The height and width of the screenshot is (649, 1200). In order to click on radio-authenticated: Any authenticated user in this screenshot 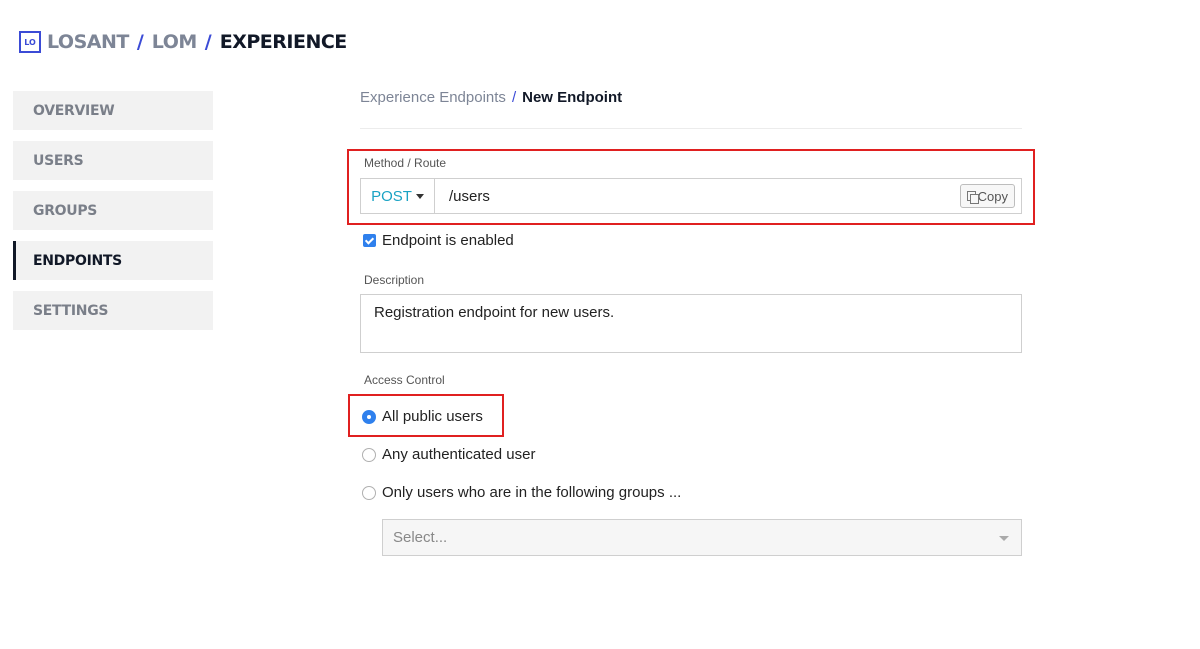, I will do `click(448, 454)`.